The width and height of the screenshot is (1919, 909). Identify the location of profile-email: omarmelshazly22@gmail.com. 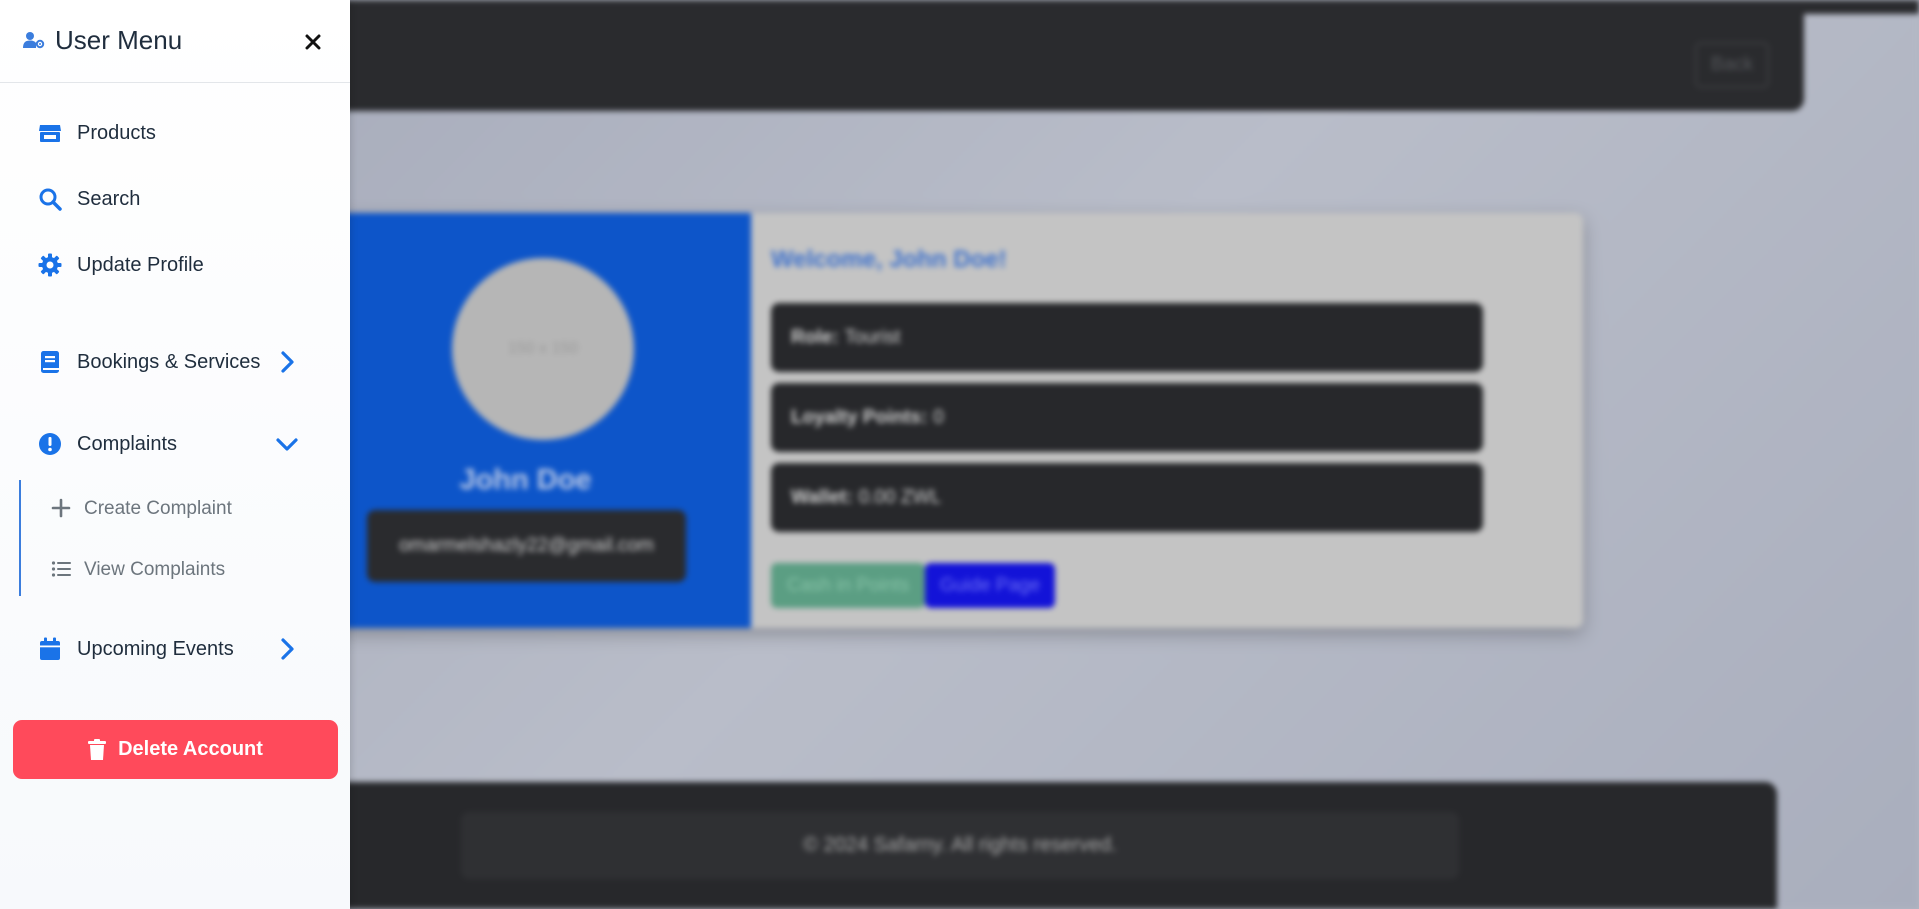
(526, 546).